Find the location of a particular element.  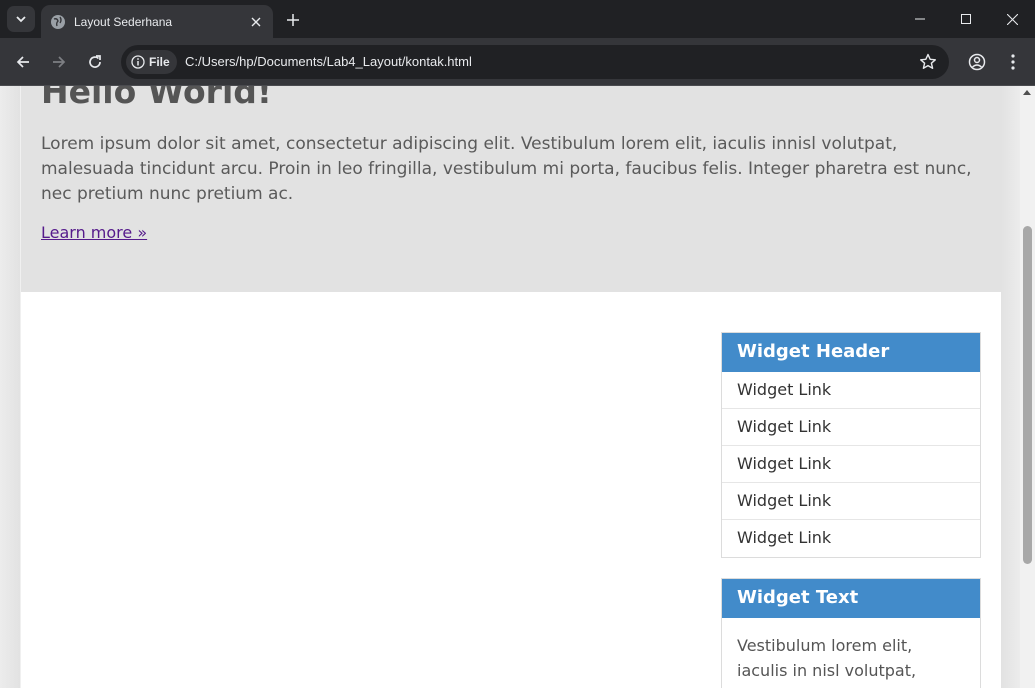

close-window-button is located at coordinates (1012, 19).